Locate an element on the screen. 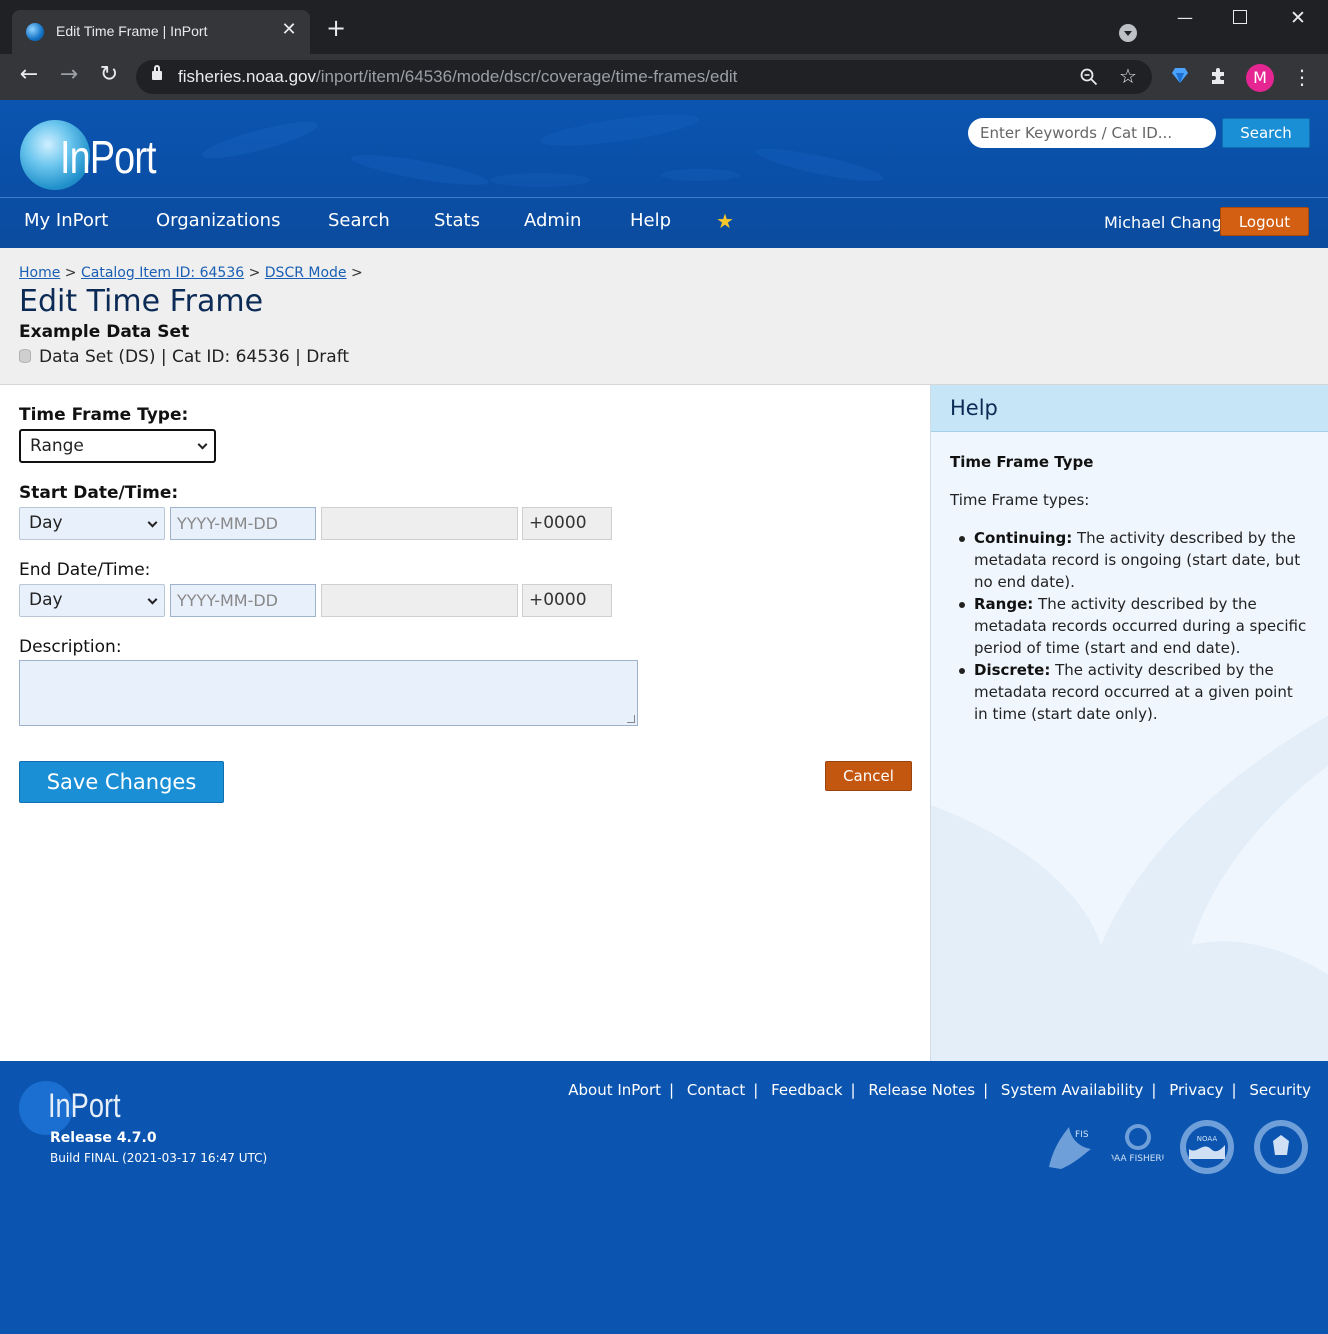 The height and width of the screenshot is (1334, 1328). extensions-puzzle-icon is located at coordinates (1219, 76).